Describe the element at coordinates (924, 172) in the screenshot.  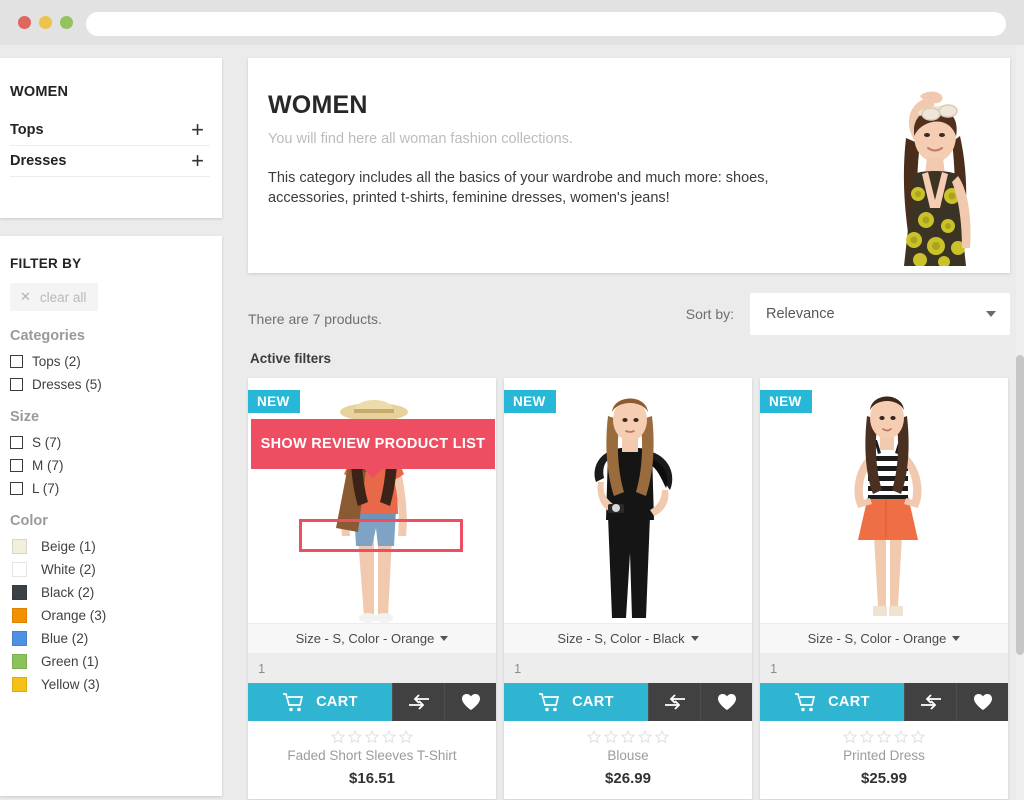
I see `banner-photo` at that location.